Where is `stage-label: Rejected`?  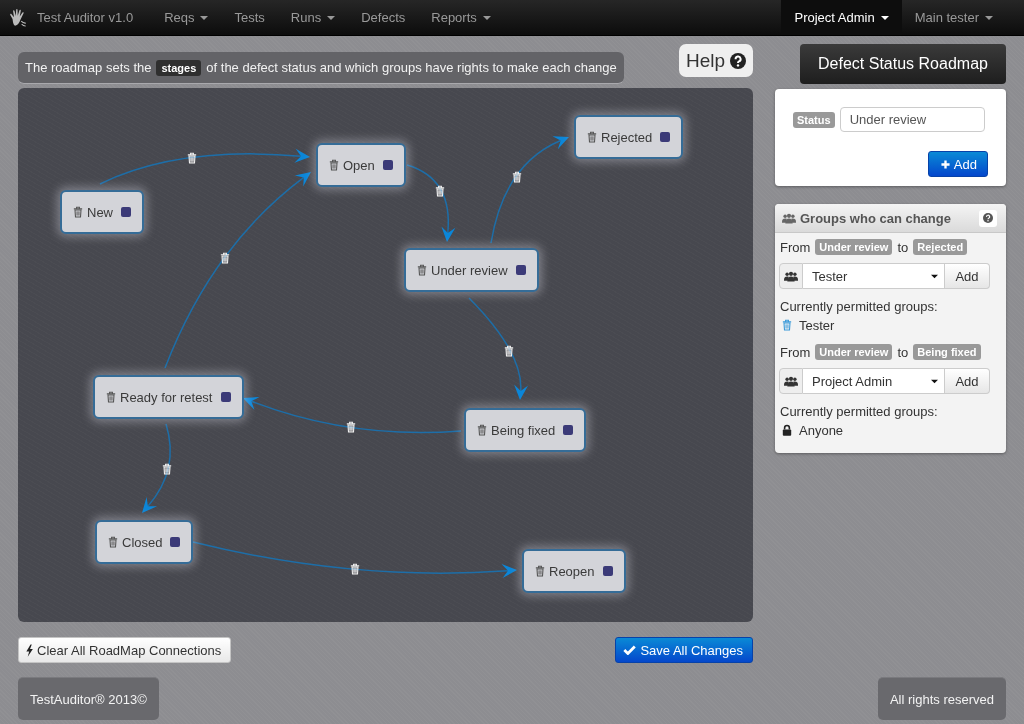
stage-label: Rejected is located at coordinates (627, 137).